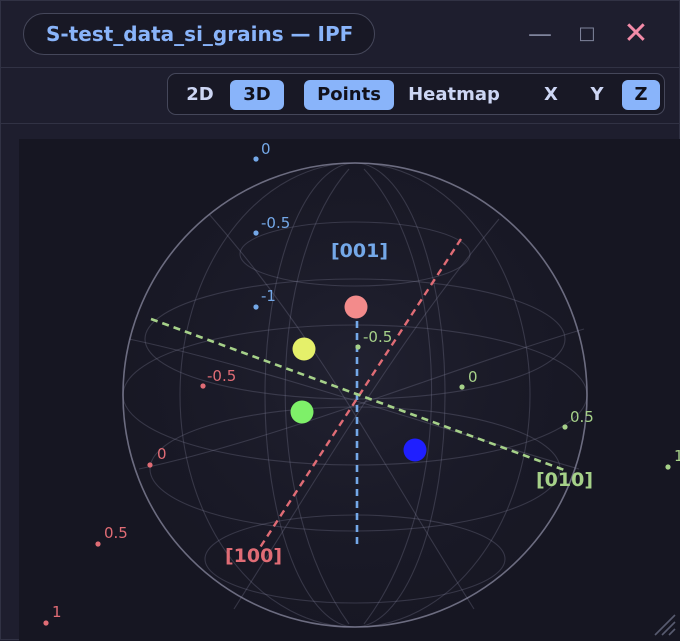  Describe the element at coordinates (677, 456) in the screenshot. I see `tick-y-1: 1` at that location.